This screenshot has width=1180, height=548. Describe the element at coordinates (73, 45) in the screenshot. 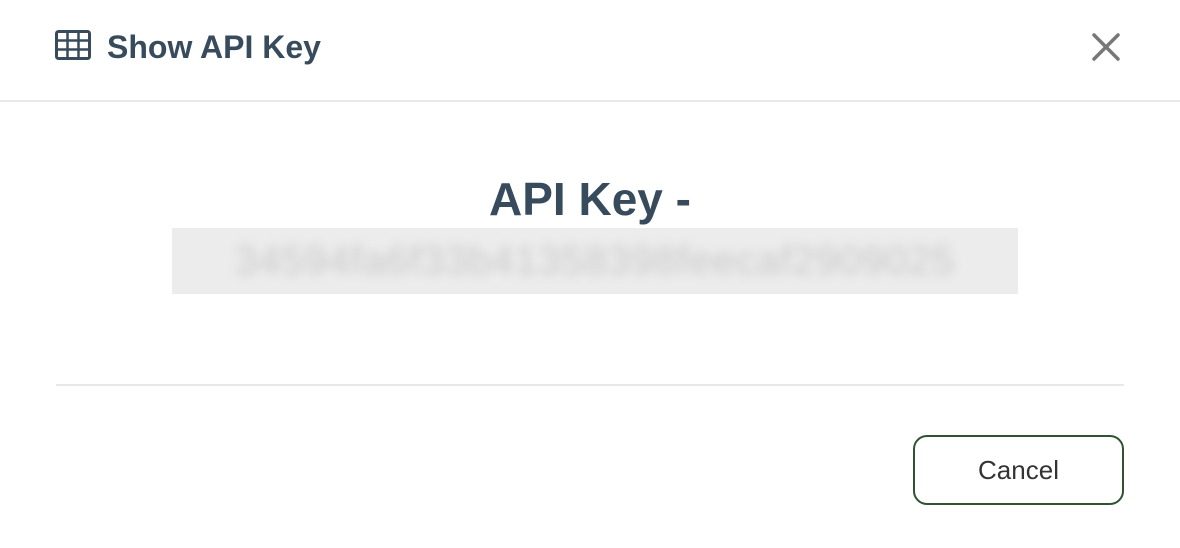

I see `table-grid-icon` at that location.